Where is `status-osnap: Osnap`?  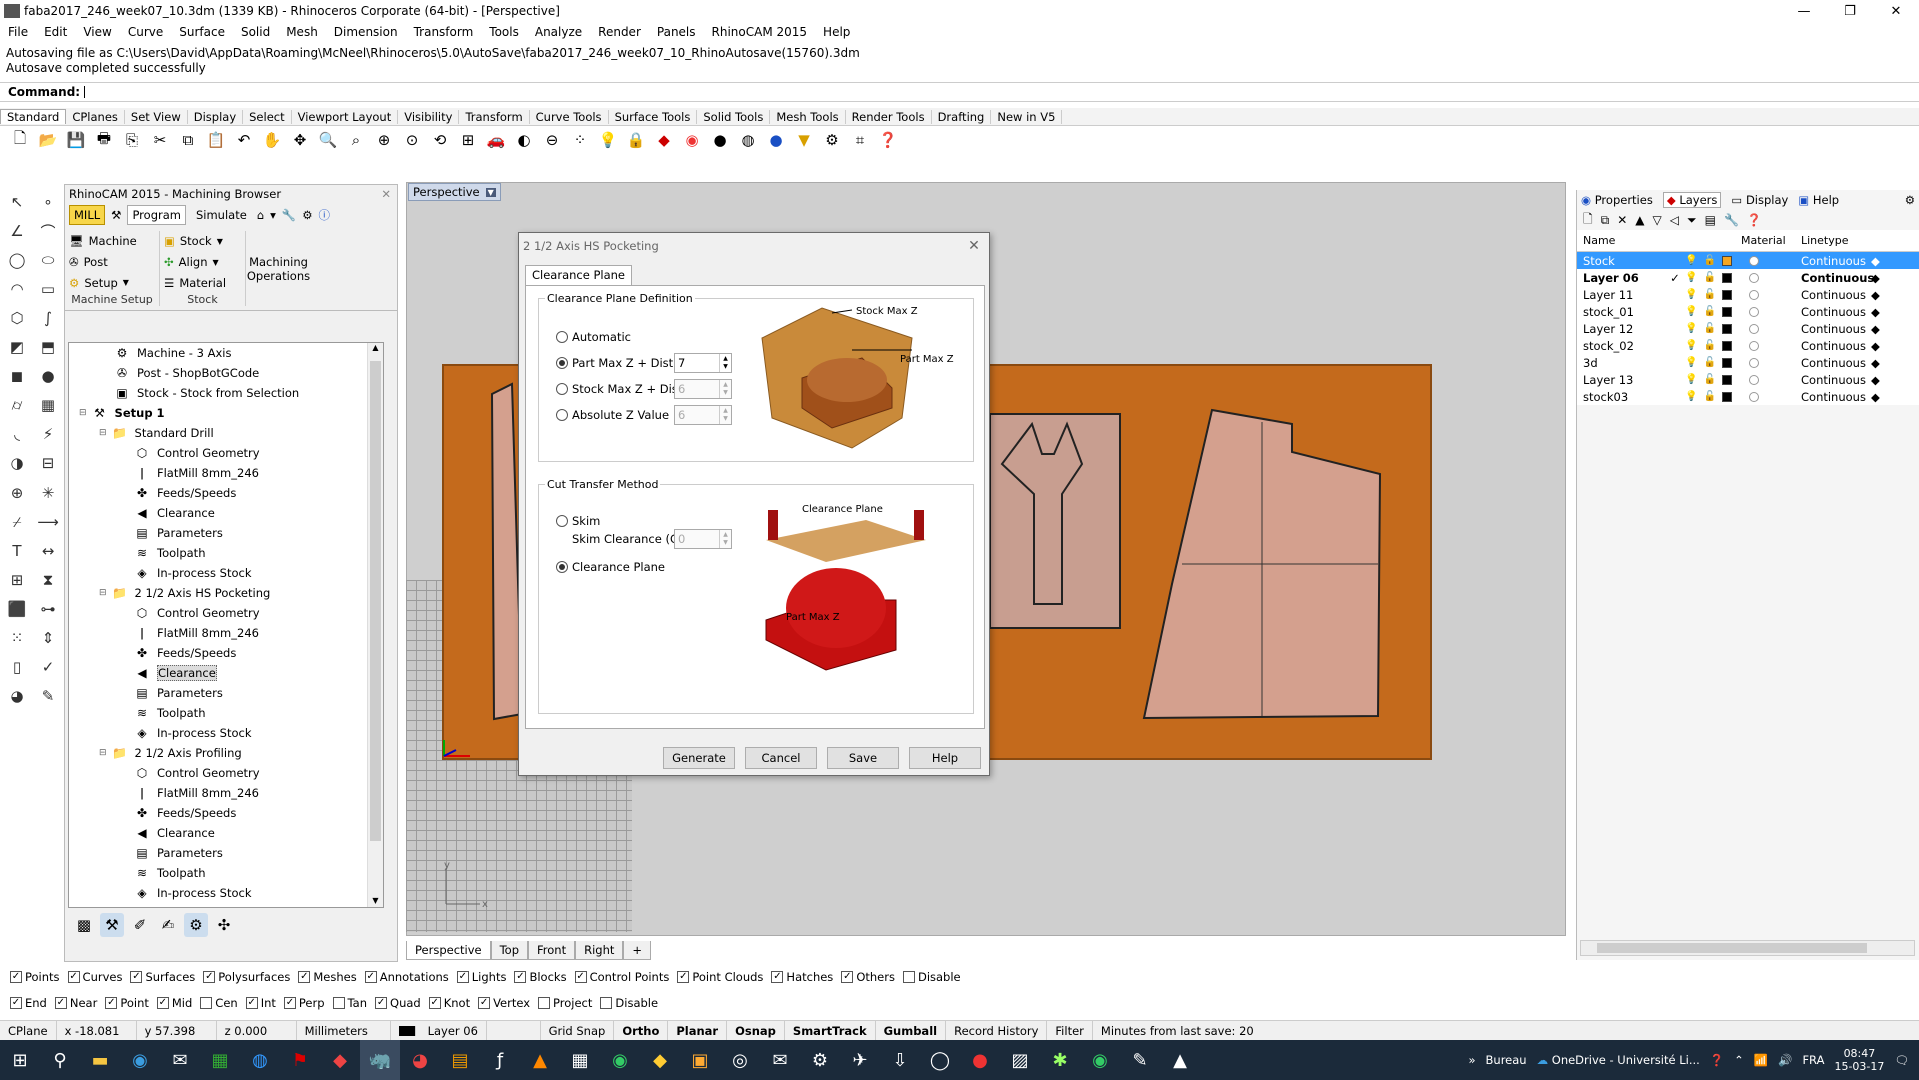
status-osnap: Osnap is located at coordinates (756, 1030).